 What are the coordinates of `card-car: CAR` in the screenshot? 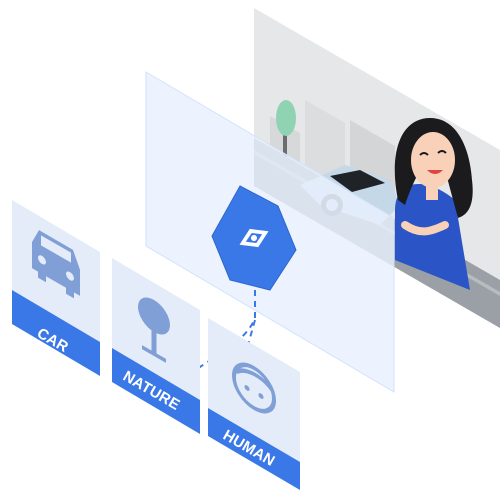 It's located at (56, 288).